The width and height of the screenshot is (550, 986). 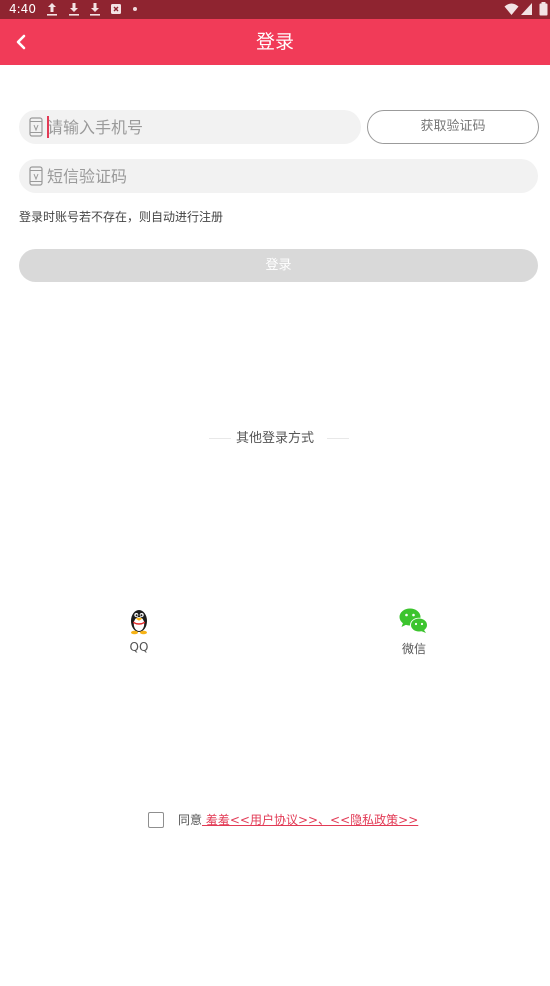 I want to click on agreement-prefix: 同意, so click(x=190, y=820).